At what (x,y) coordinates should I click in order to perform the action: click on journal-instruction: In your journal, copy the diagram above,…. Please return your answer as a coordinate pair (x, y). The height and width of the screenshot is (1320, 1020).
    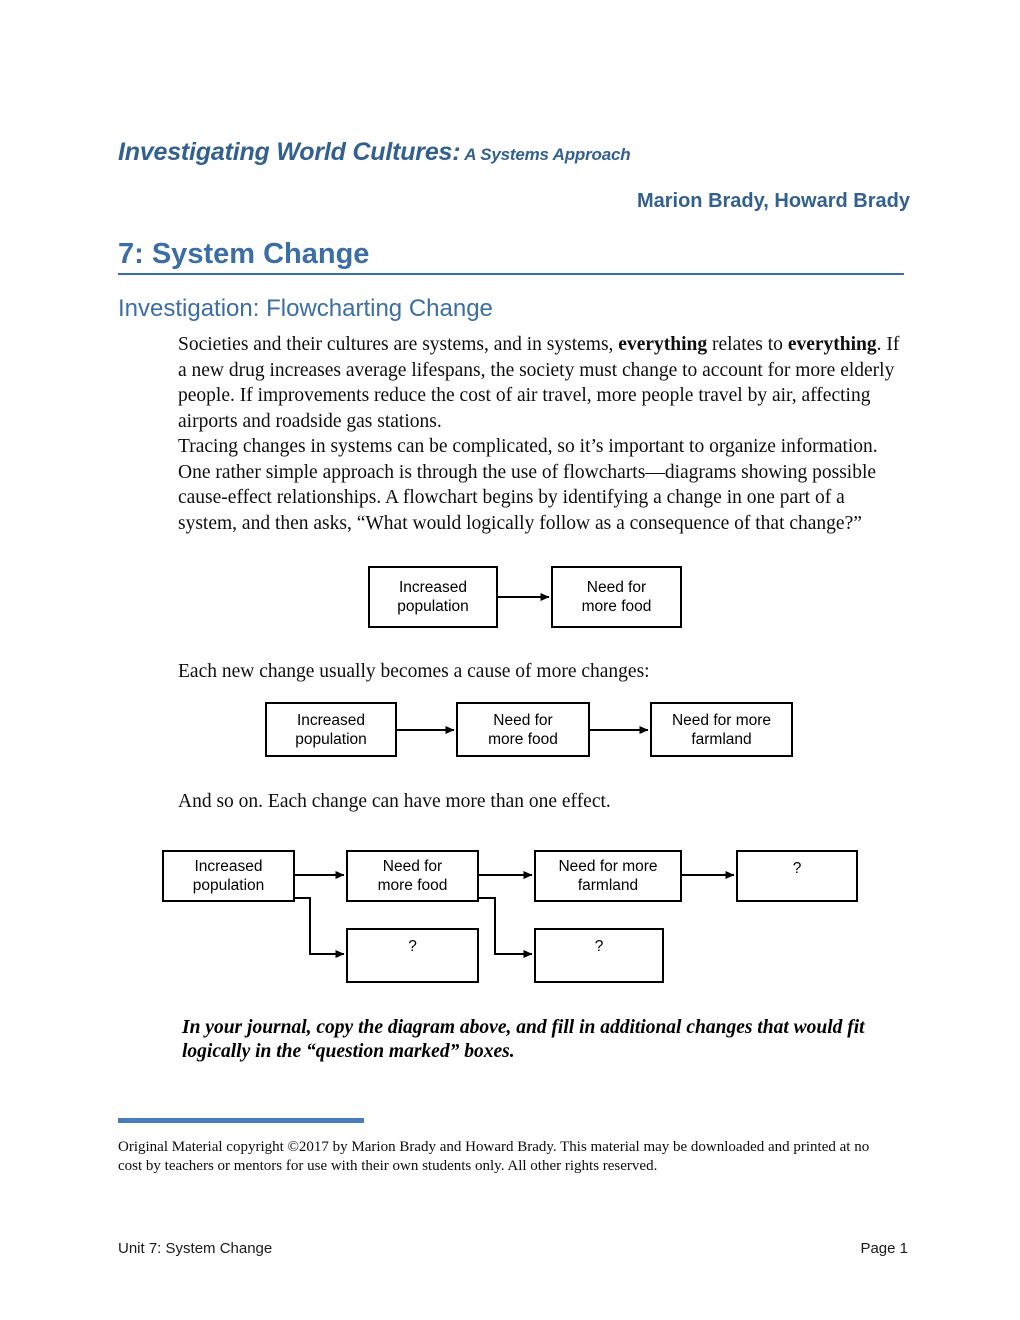
    Looking at the image, I should click on (523, 1039).